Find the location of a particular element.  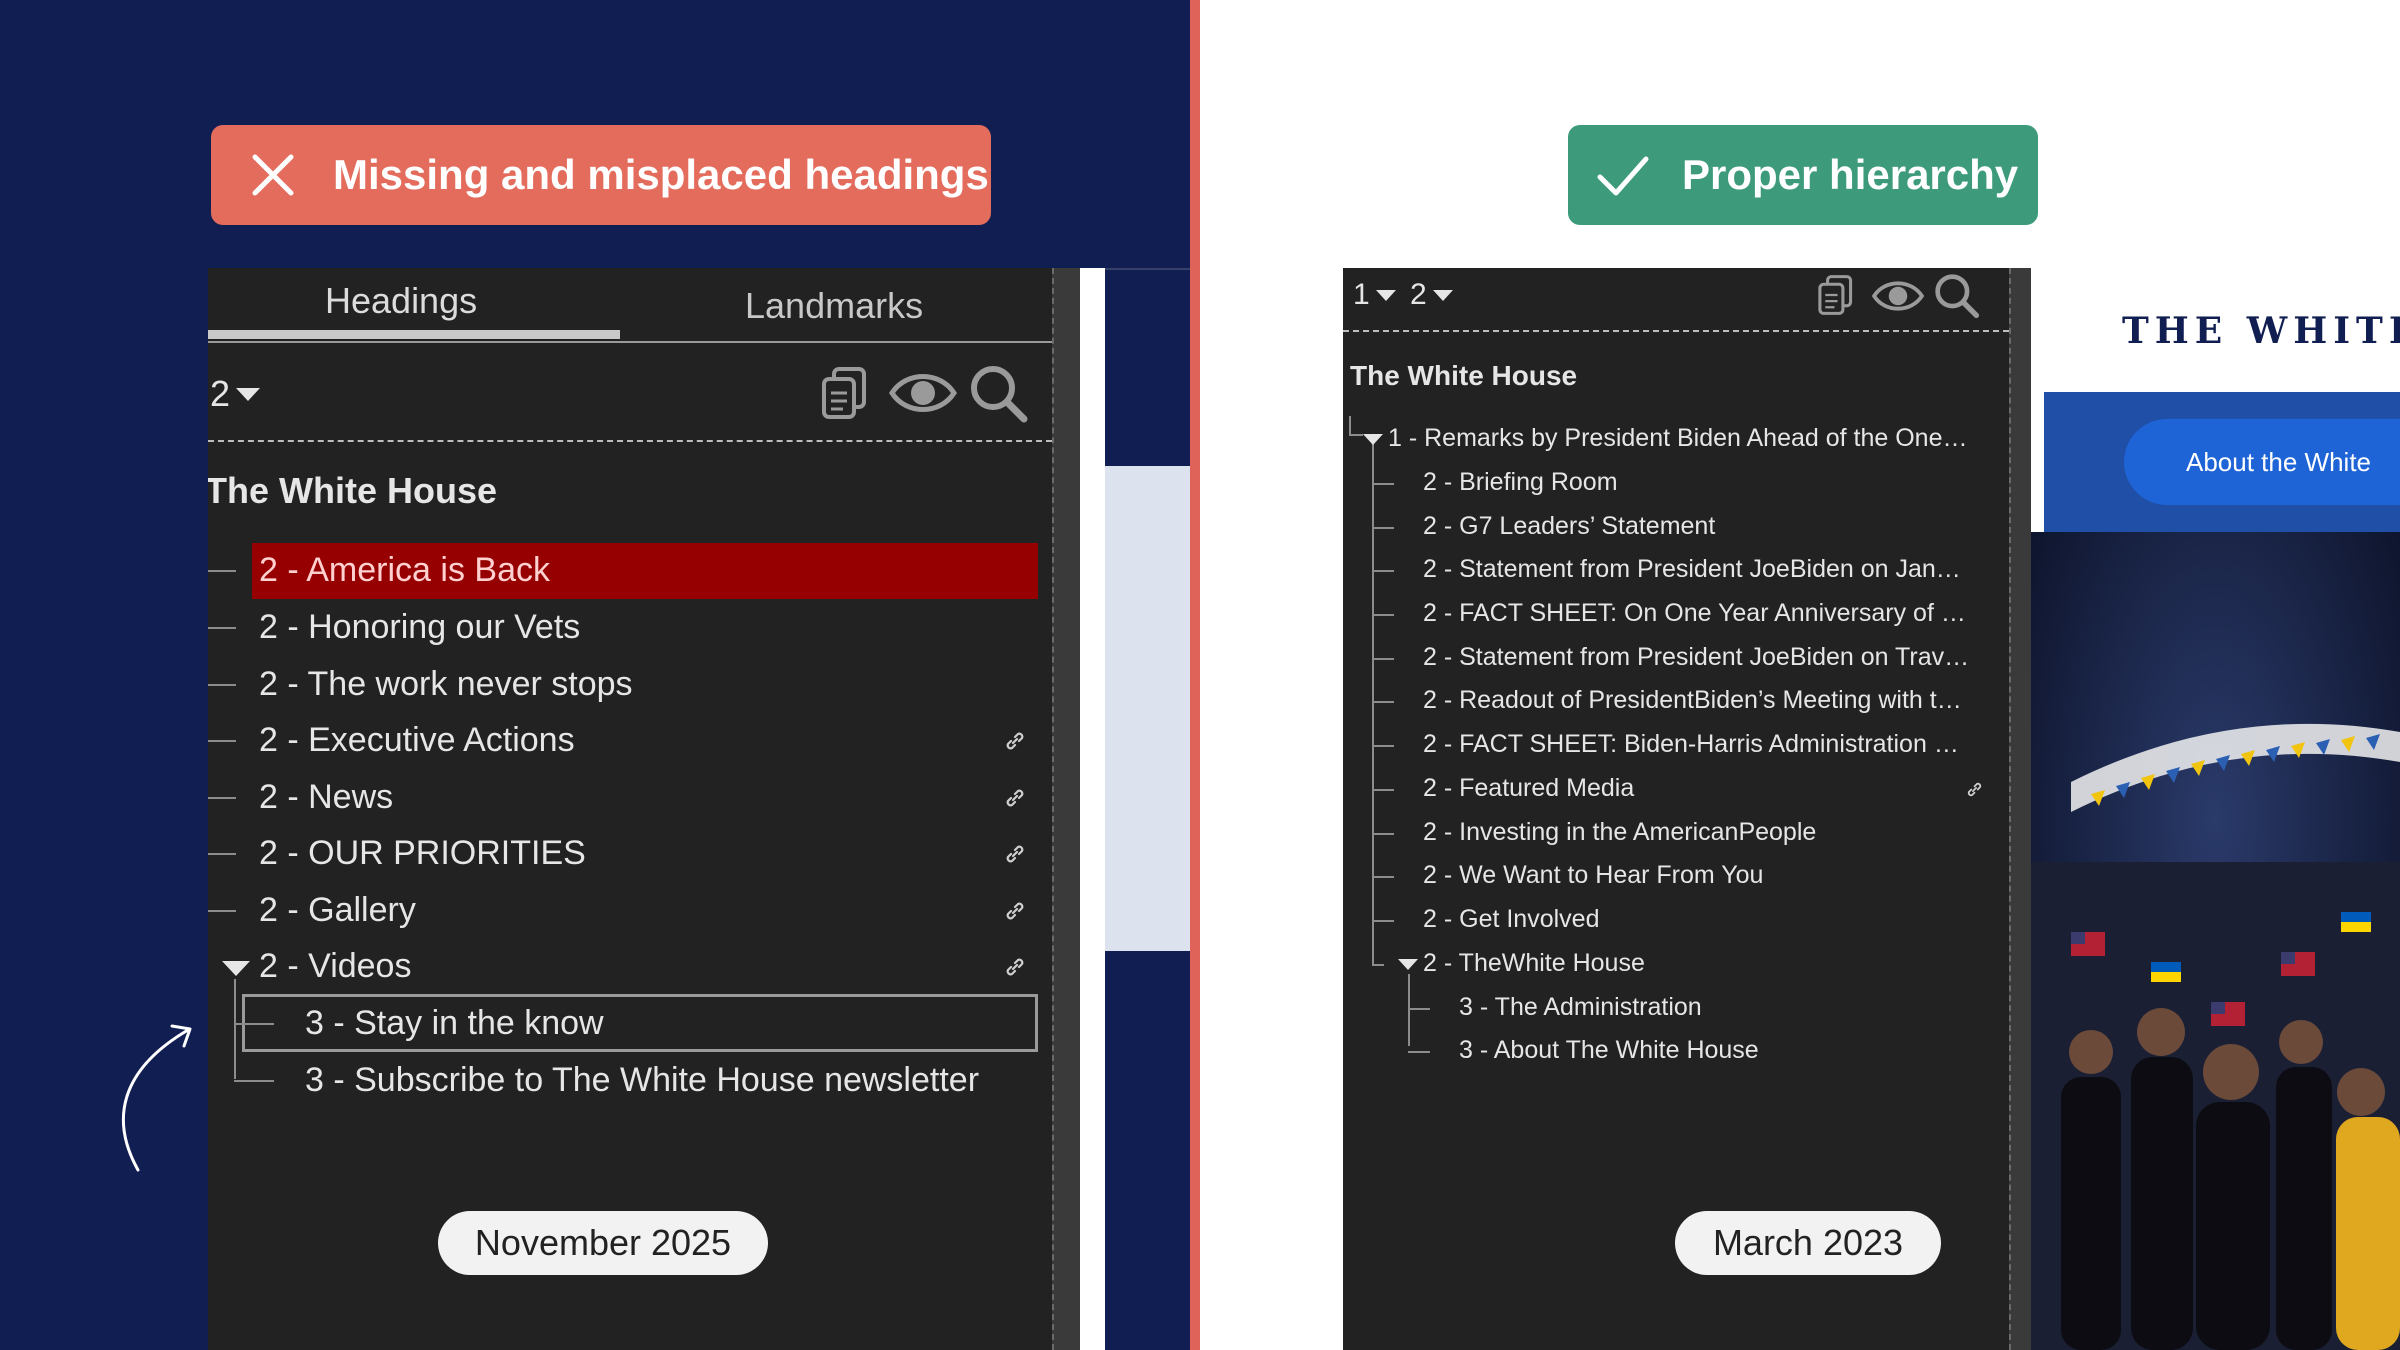

heading-item: 2 - The work never stops is located at coordinates (630, 684).